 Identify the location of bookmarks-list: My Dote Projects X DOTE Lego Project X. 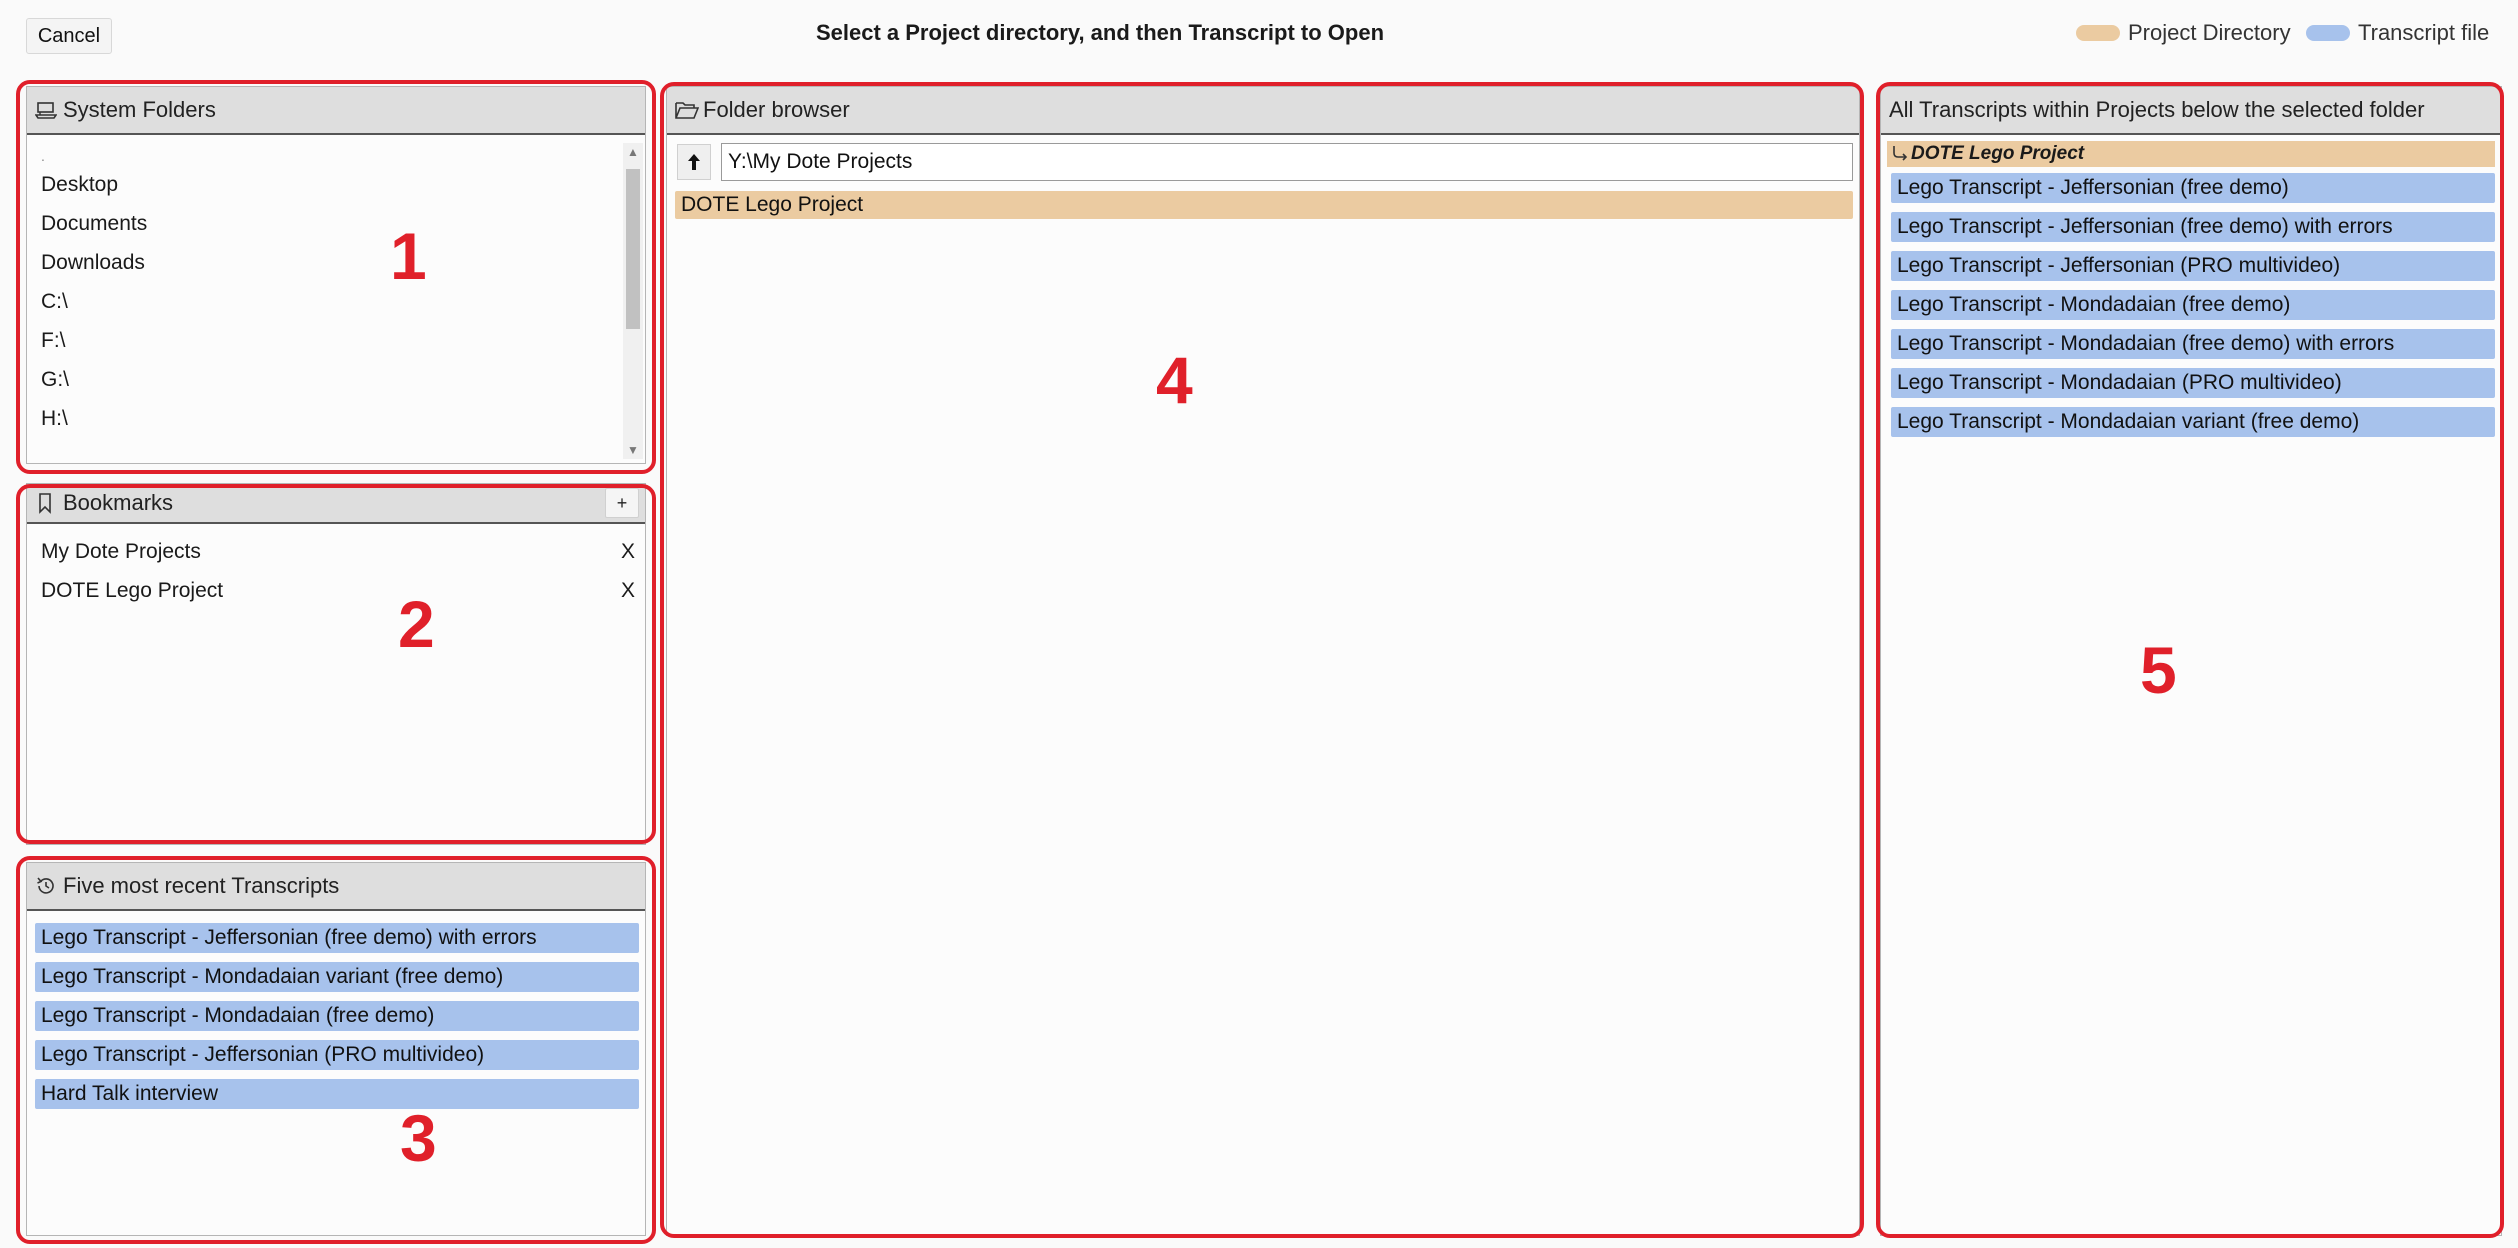
(336, 567).